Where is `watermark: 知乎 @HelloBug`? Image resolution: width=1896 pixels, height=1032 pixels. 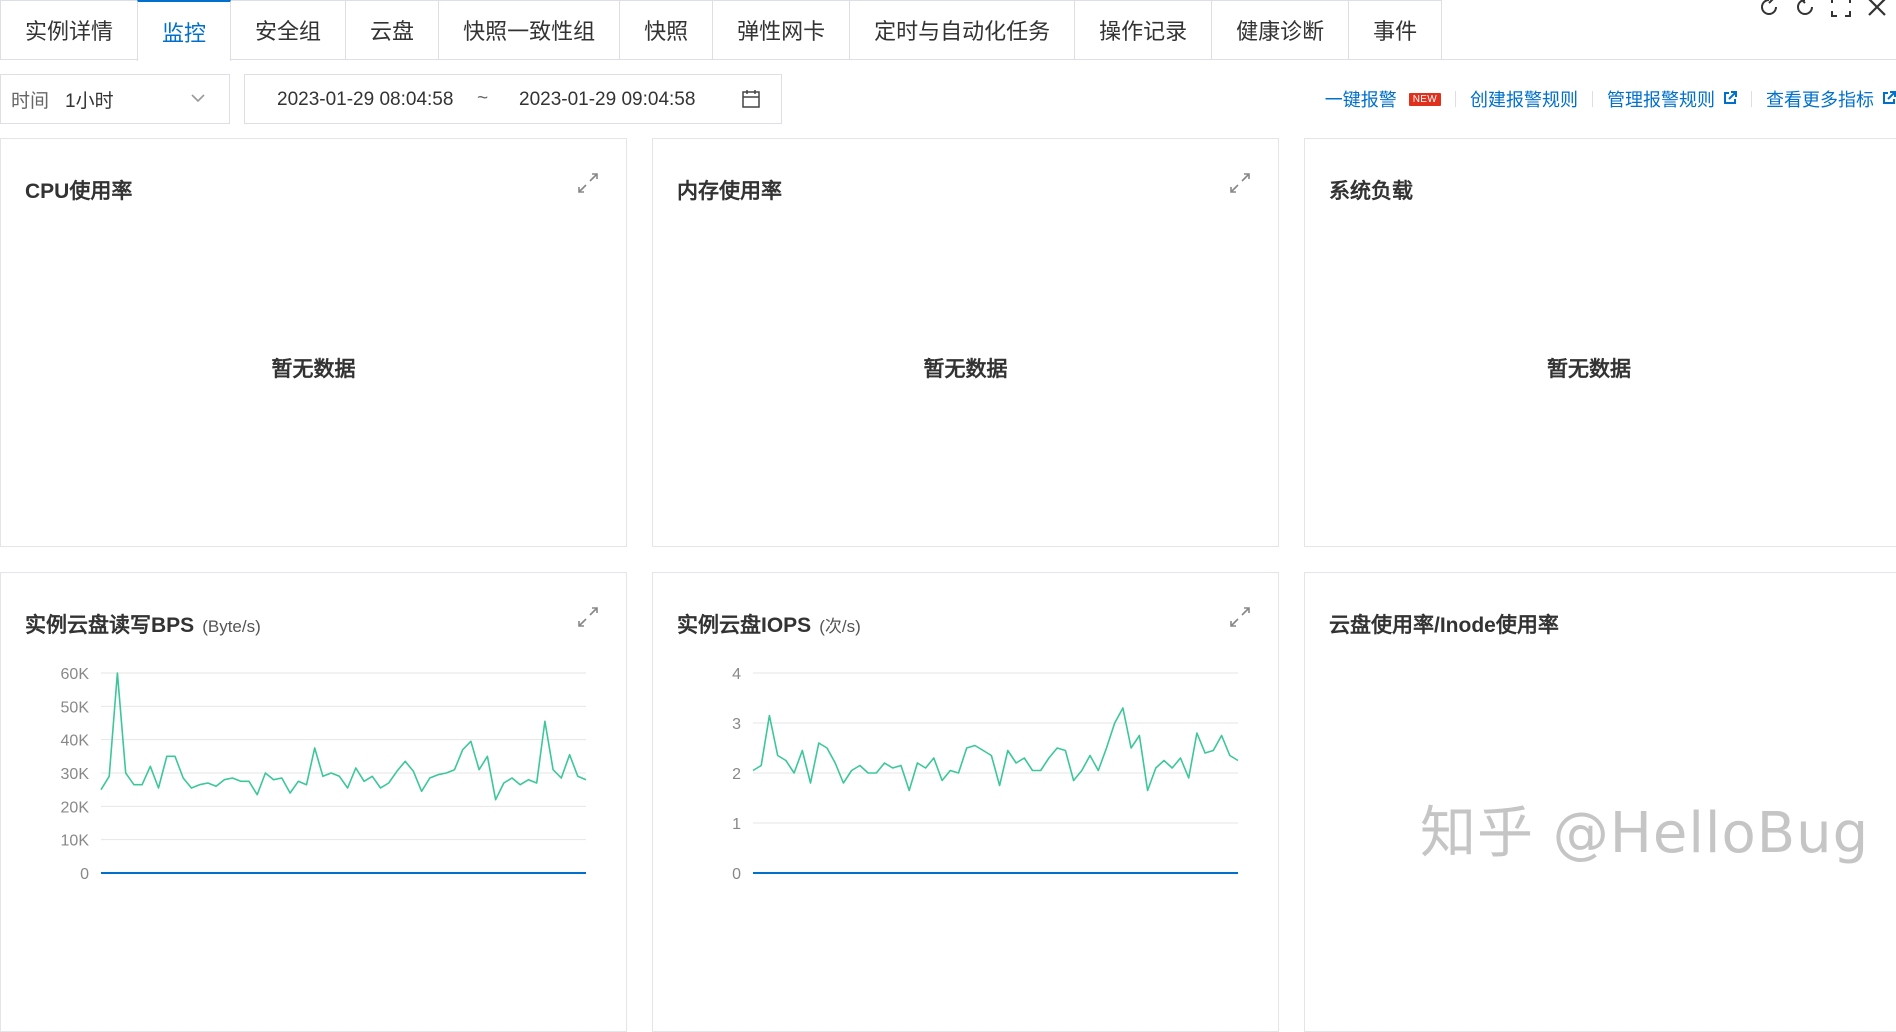
watermark: 知乎 @HelloBug is located at coordinates (1645, 833).